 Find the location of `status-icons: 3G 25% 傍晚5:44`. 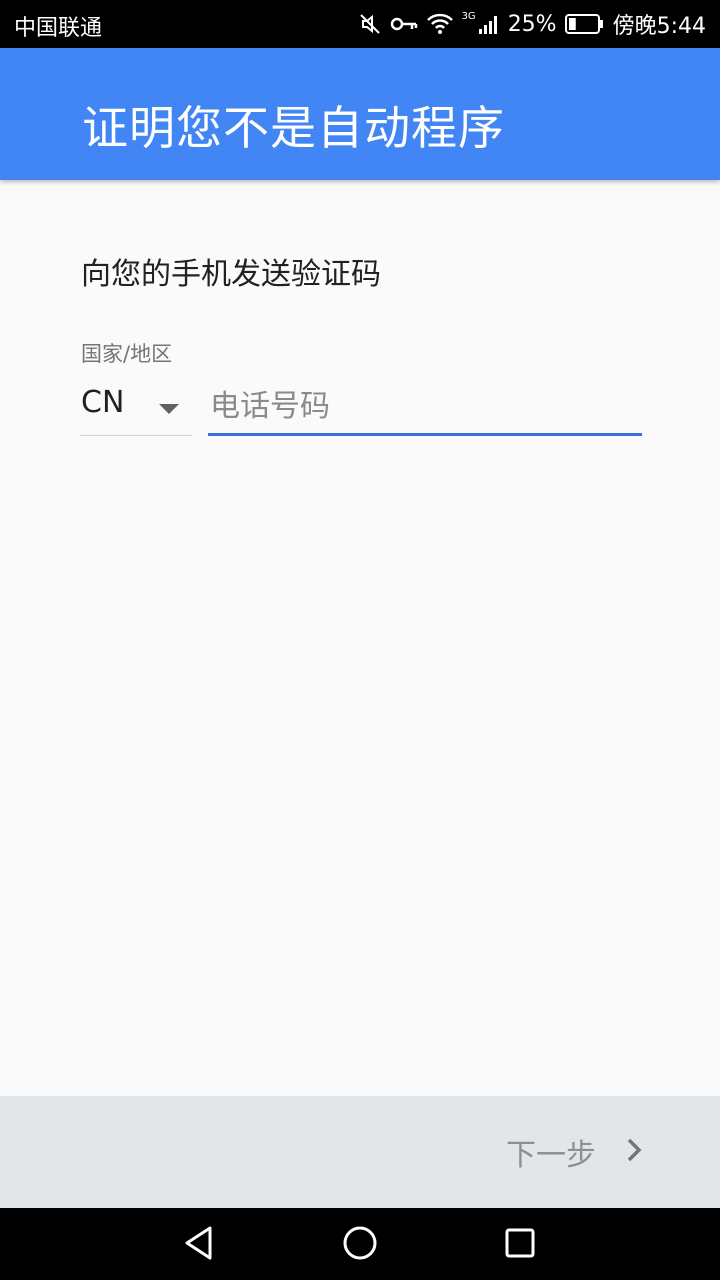

status-icons: 3G 25% 傍晚5:44 is located at coordinates (532, 24).